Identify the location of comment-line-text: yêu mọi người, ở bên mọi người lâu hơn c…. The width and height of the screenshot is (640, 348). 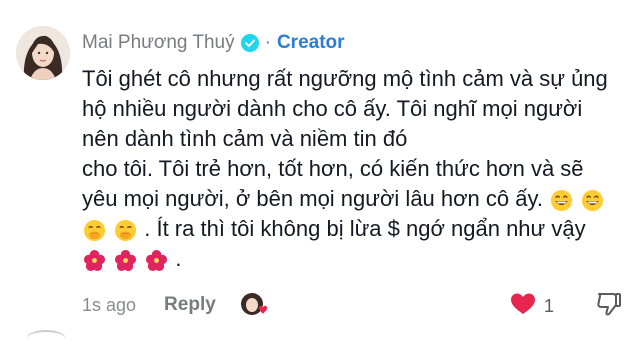
(312, 198).